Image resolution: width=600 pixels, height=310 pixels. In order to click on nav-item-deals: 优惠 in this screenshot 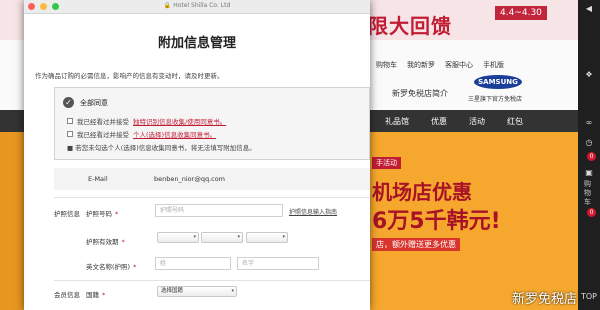, I will do `click(439, 121)`.